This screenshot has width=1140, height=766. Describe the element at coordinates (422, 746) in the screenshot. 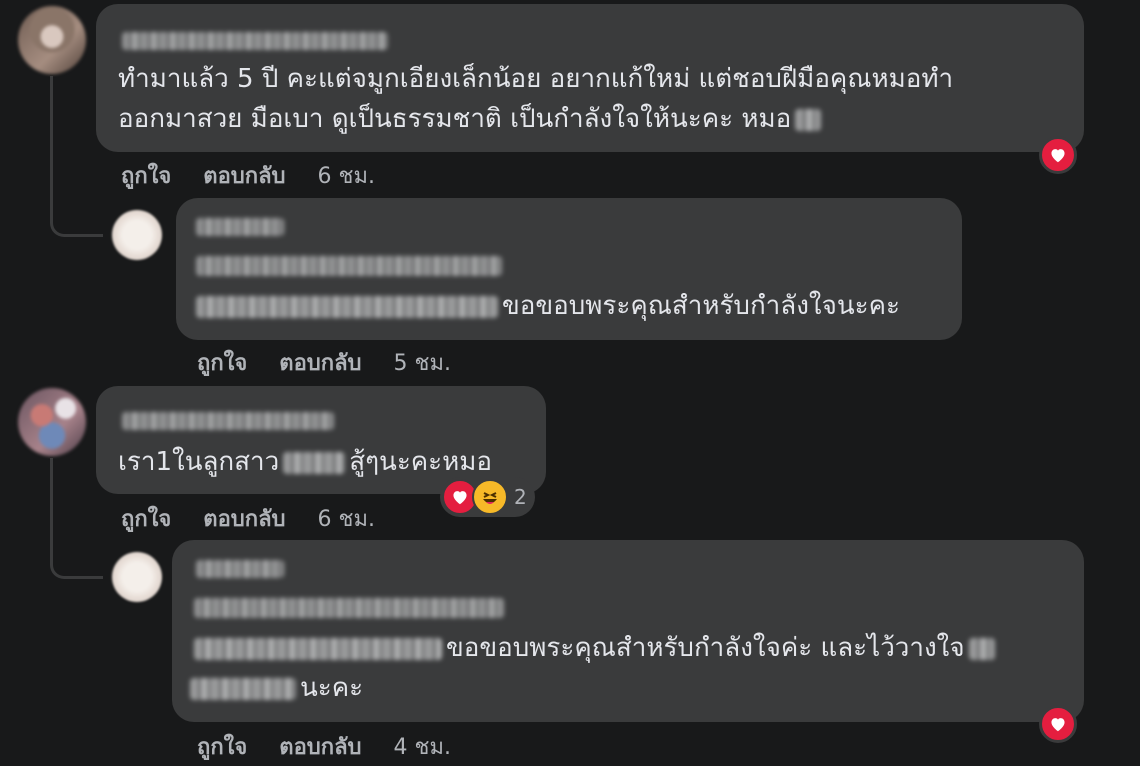

I see `timestamp: 4 ชม.` at that location.